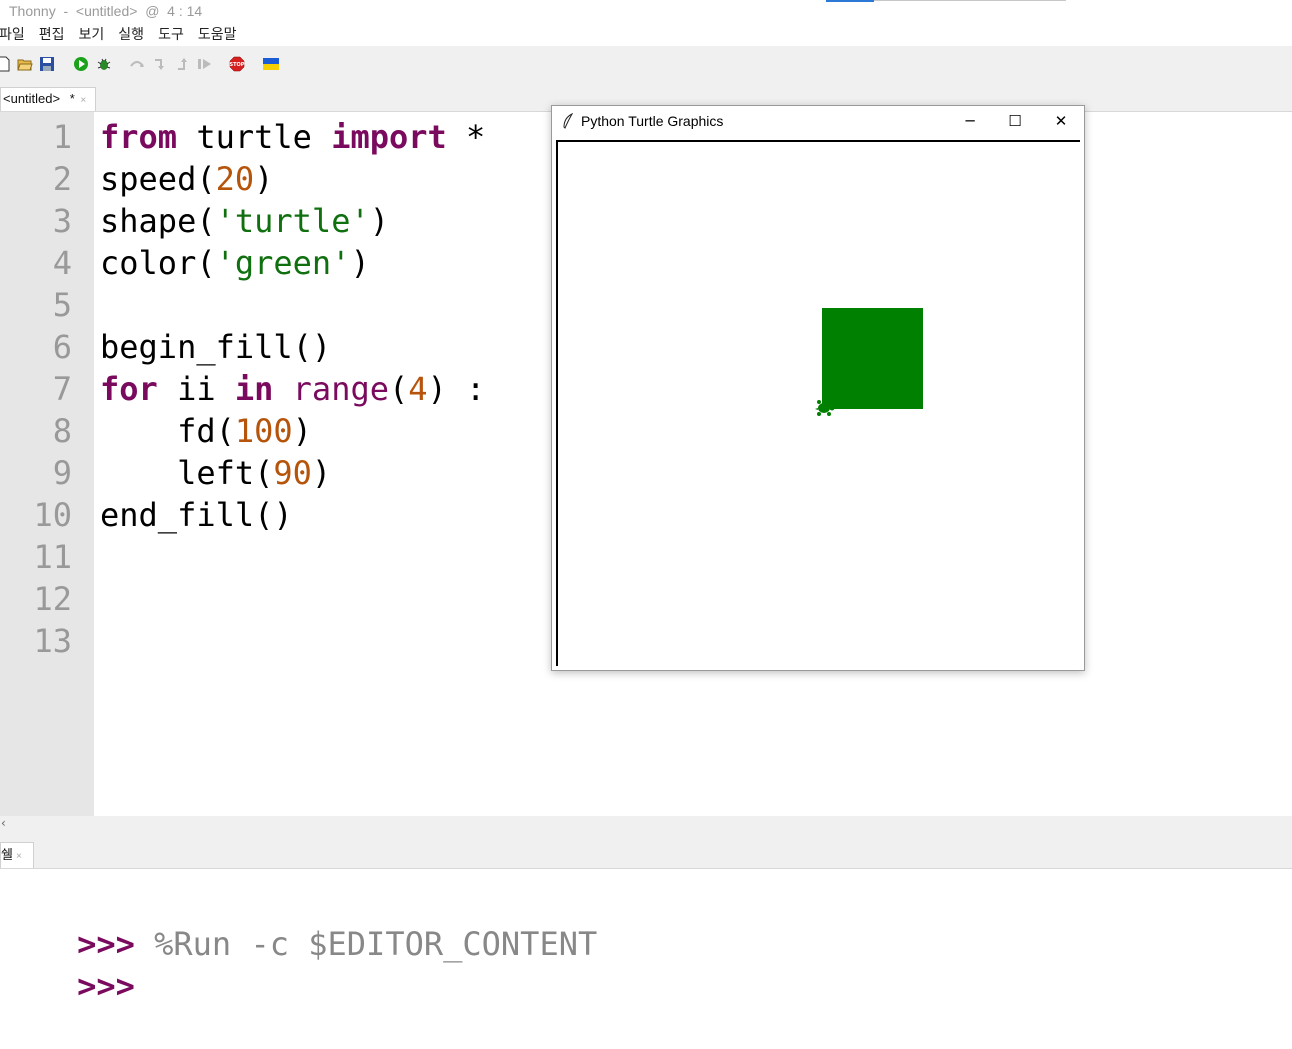 Image resolution: width=1292 pixels, height=1049 pixels. I want to click on menu-edit: 편집, so click(52, 35).